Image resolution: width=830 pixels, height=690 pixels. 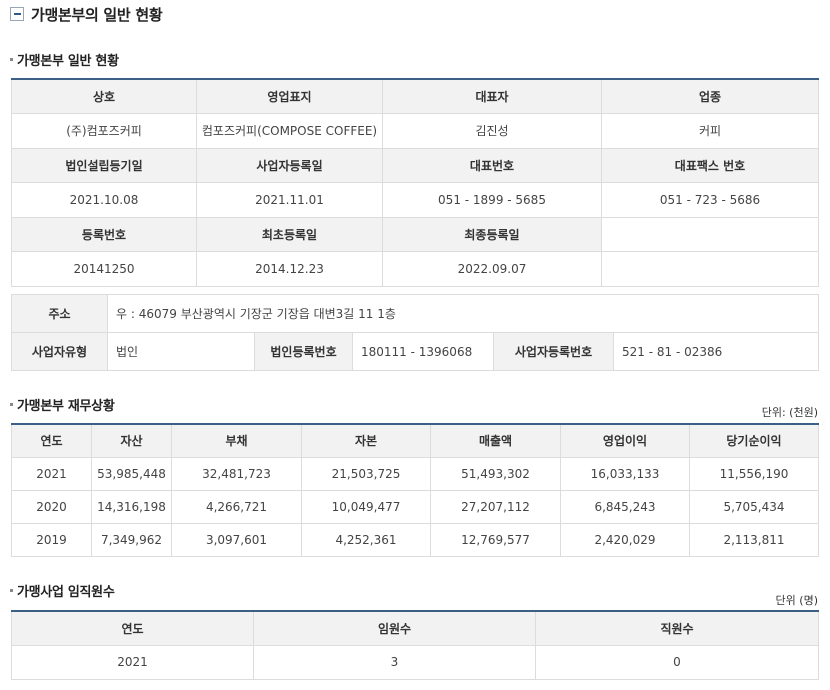 What do you see at coordinates (62, 590) in the screenshot?
I see `staff-section-title: 가맹사업 임직원수` at bounding box center [62, 590].